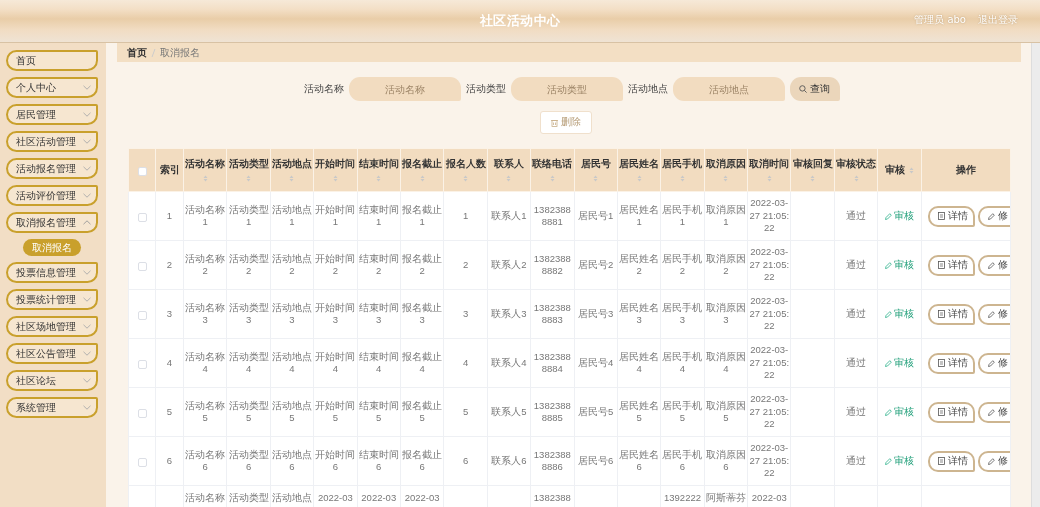 This screenshot has width=1040, height=507. What do you see at coordinates (566, 89) in the screenshot?
I see `search-field: 活动类型` at bounding box center [566, 89].